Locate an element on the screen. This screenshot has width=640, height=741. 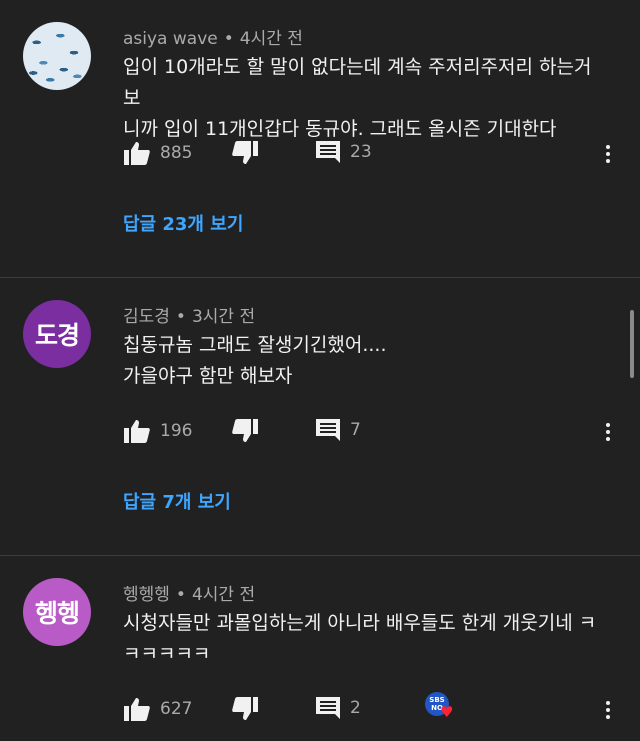
view-replies-link: 답글 7개 보기 is located at coordinates (177, 501).